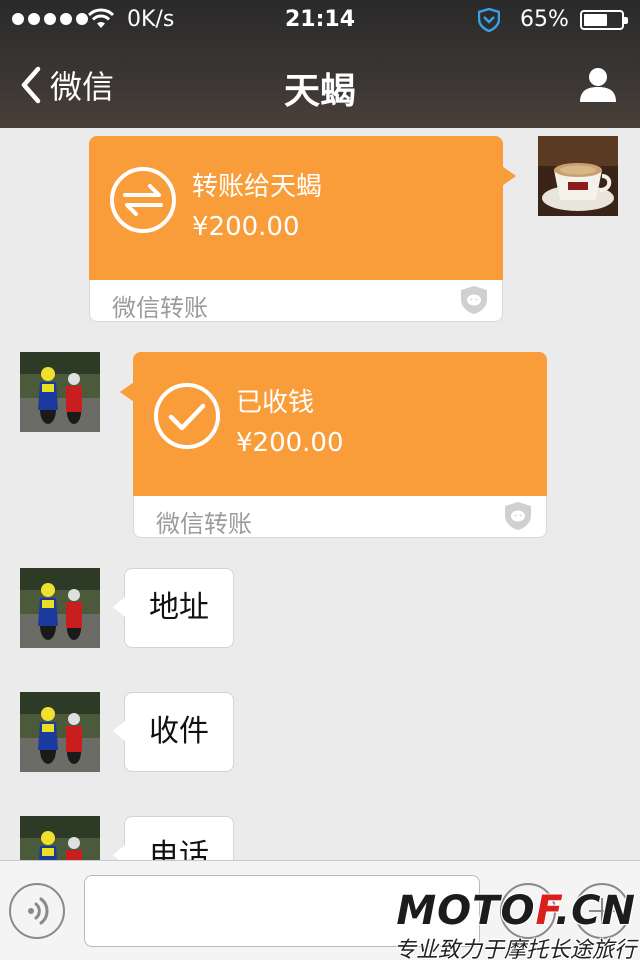 The height and width of the screenshot is (960, 640). What do you see at coordinates (514, 949) in the screenshot?
I see `watermark-tagline: 专业致力于摩托长途旅行` at bounding box center [514, 949].